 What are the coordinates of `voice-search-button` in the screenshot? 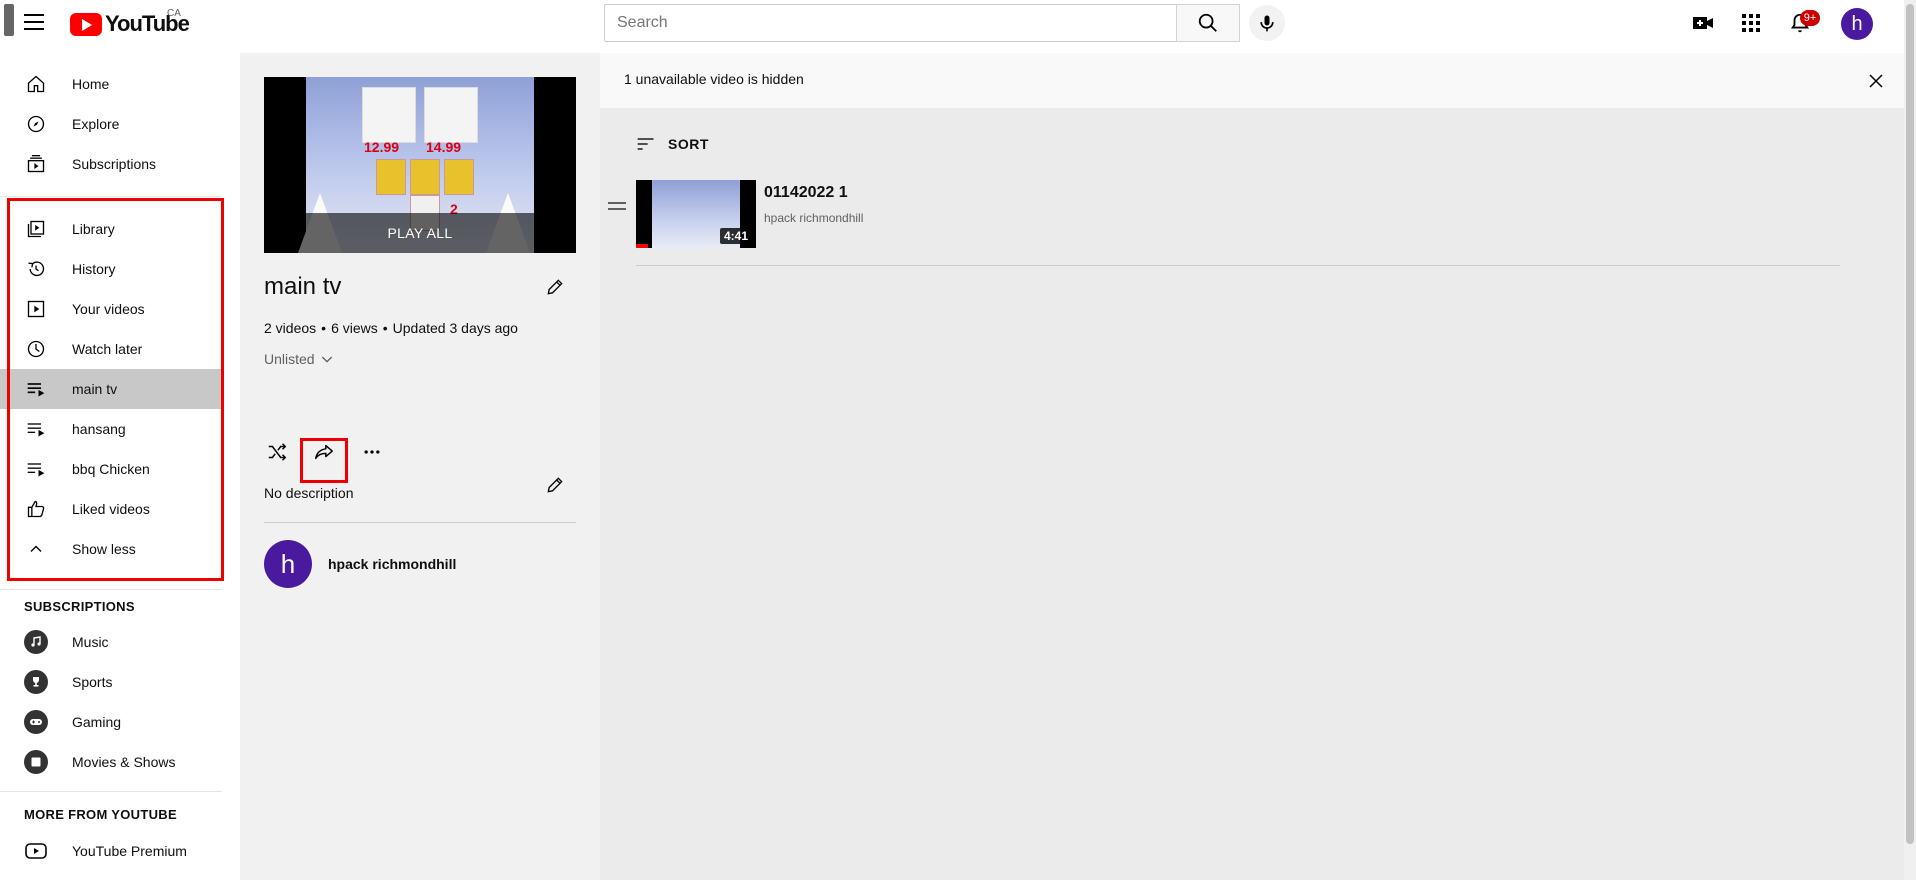 It's located at (1267, 23).